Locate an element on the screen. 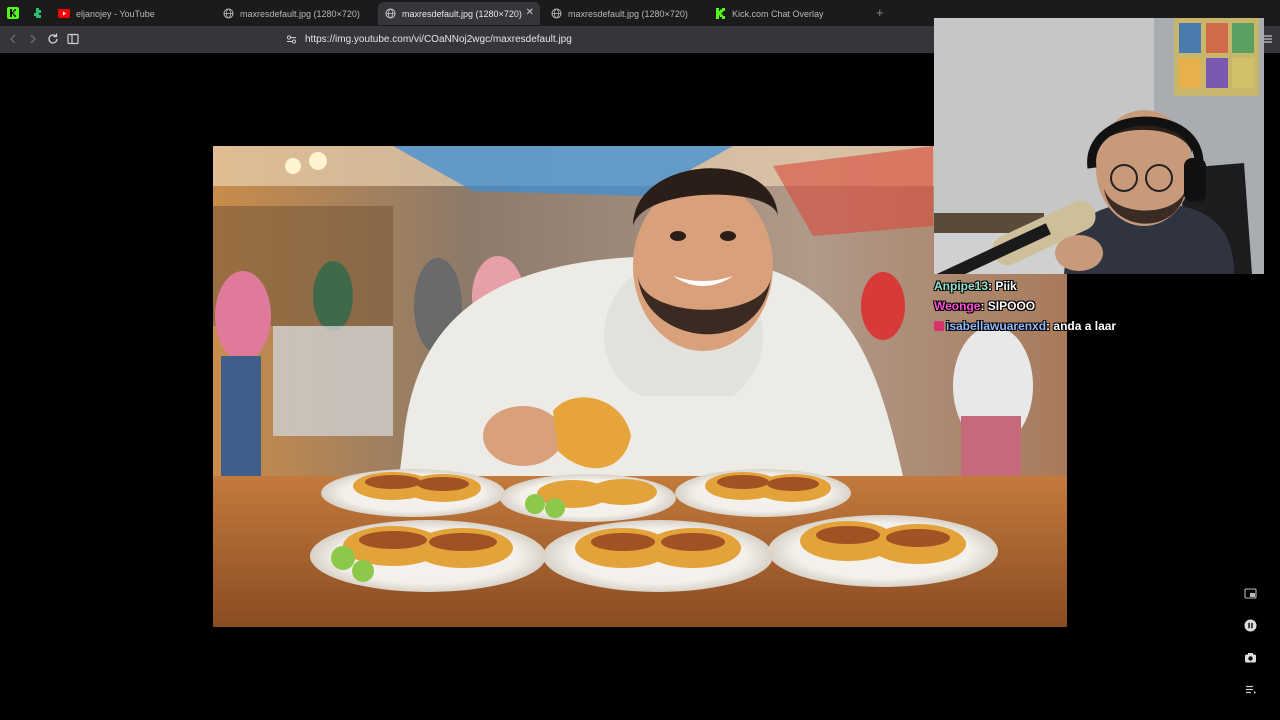  close-tab-icon: ✕ is located at coordinates (530, 12).